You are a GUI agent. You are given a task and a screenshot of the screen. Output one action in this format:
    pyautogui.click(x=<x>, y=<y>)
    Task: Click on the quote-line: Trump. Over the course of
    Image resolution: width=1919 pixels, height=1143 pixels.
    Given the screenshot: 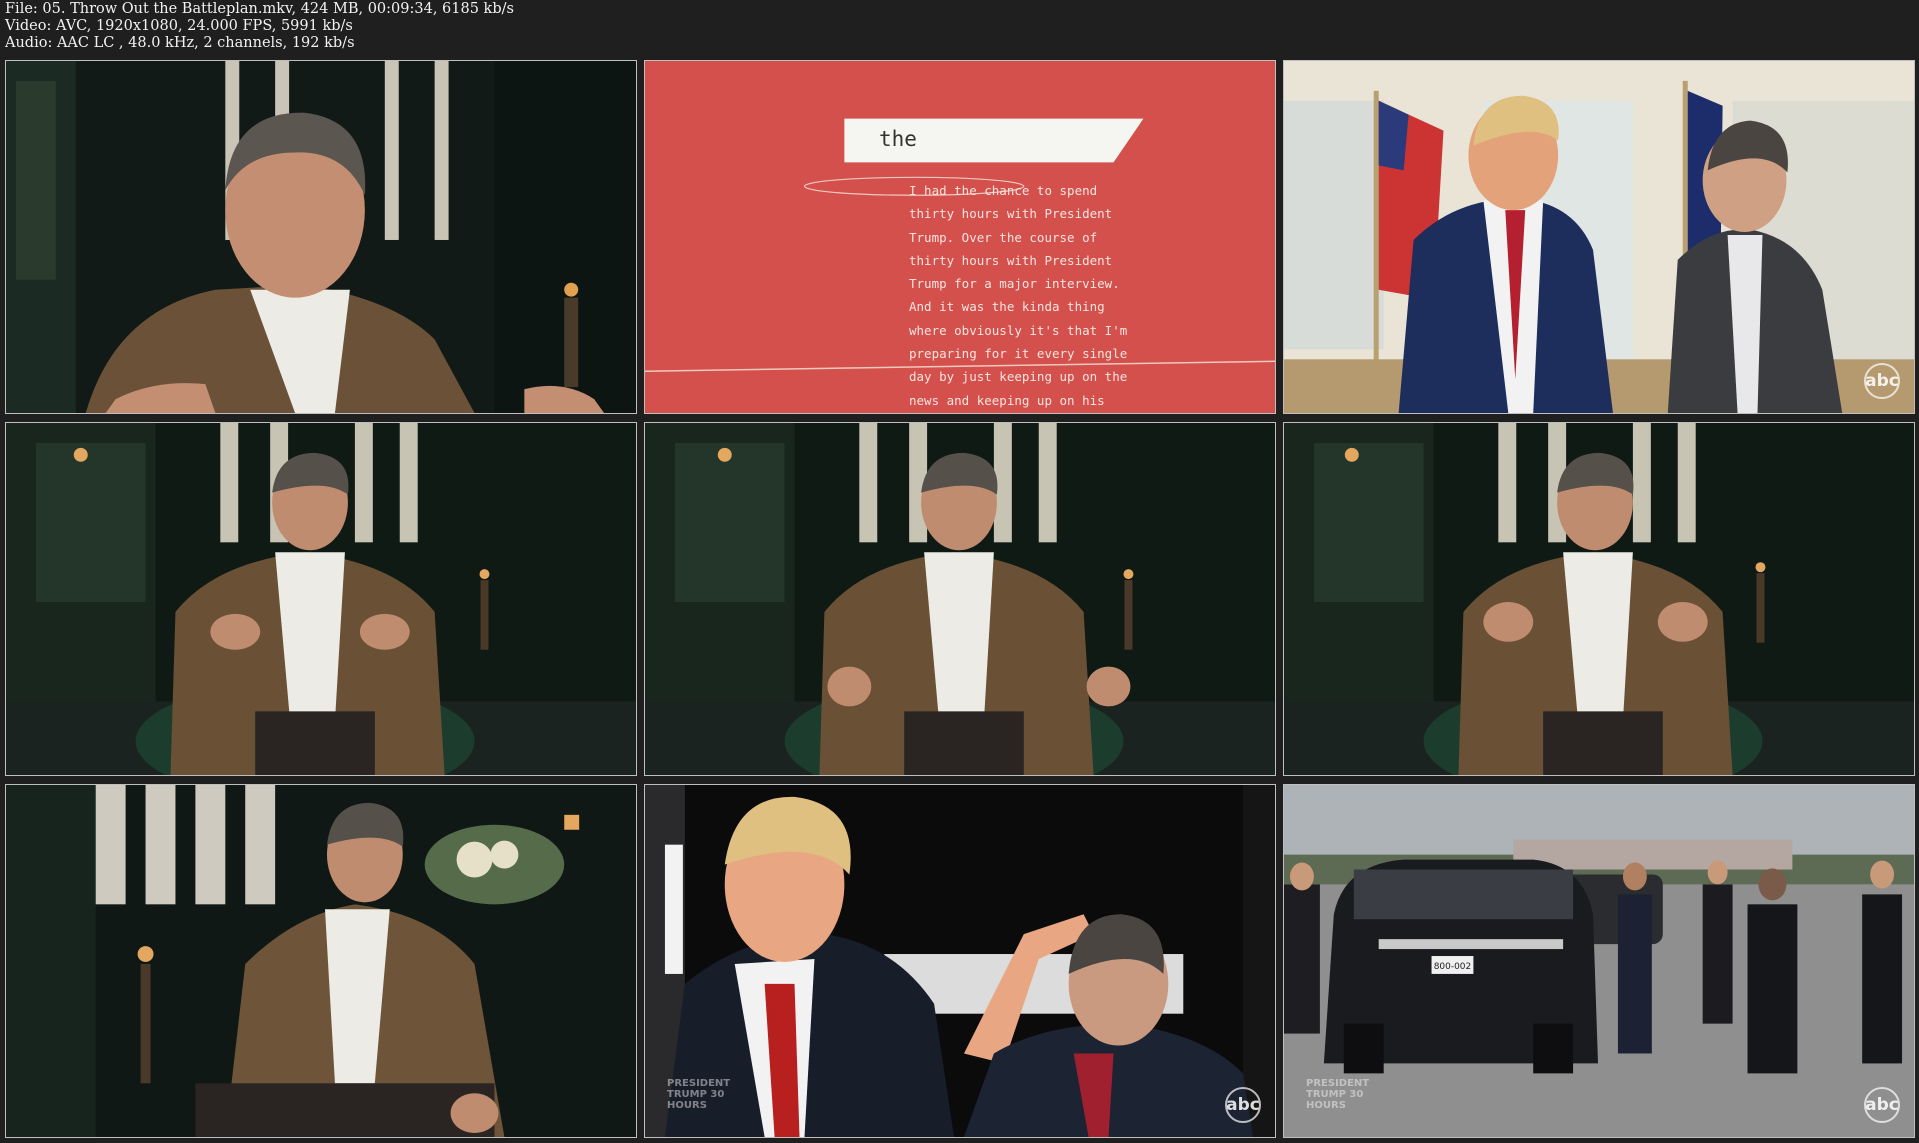 What is the action you would take?
    pyautogui.click(x=1003, y=237)
    